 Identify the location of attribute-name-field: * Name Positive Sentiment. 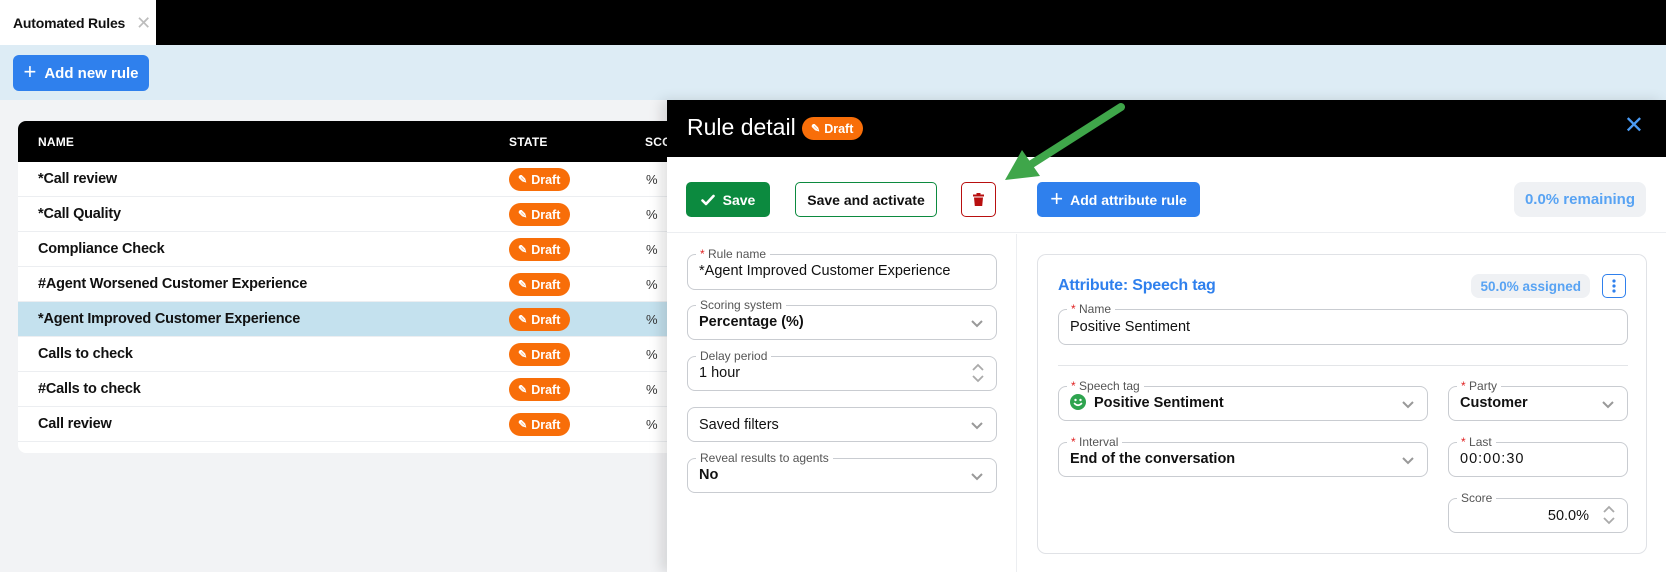
(1343, 323).